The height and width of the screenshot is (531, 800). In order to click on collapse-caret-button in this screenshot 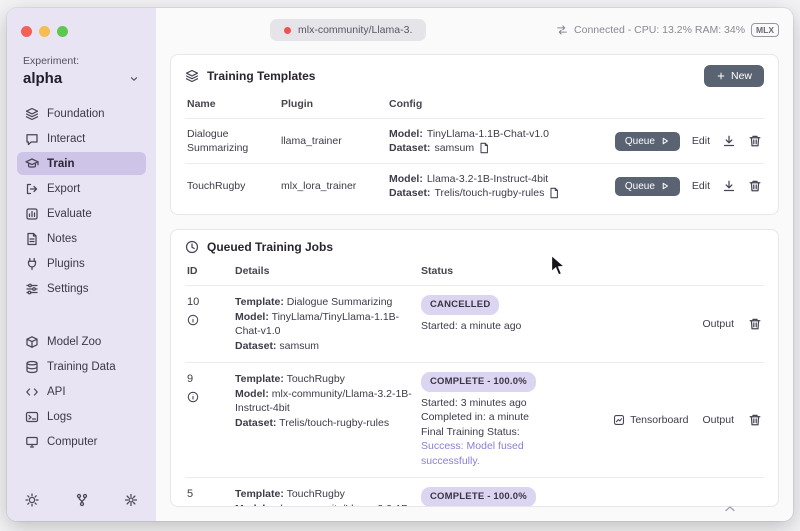, I will do `click(730, 511)`.